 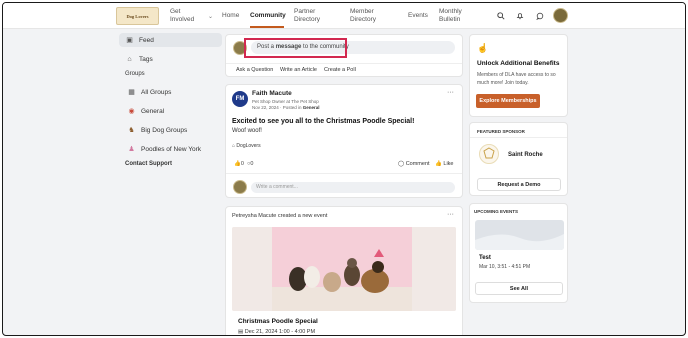 What do you see at coordinates (170, 59) in the screenshot?
I see `sidebar-item-tags: ⌂ Tags` at bounding box center [170, 59].